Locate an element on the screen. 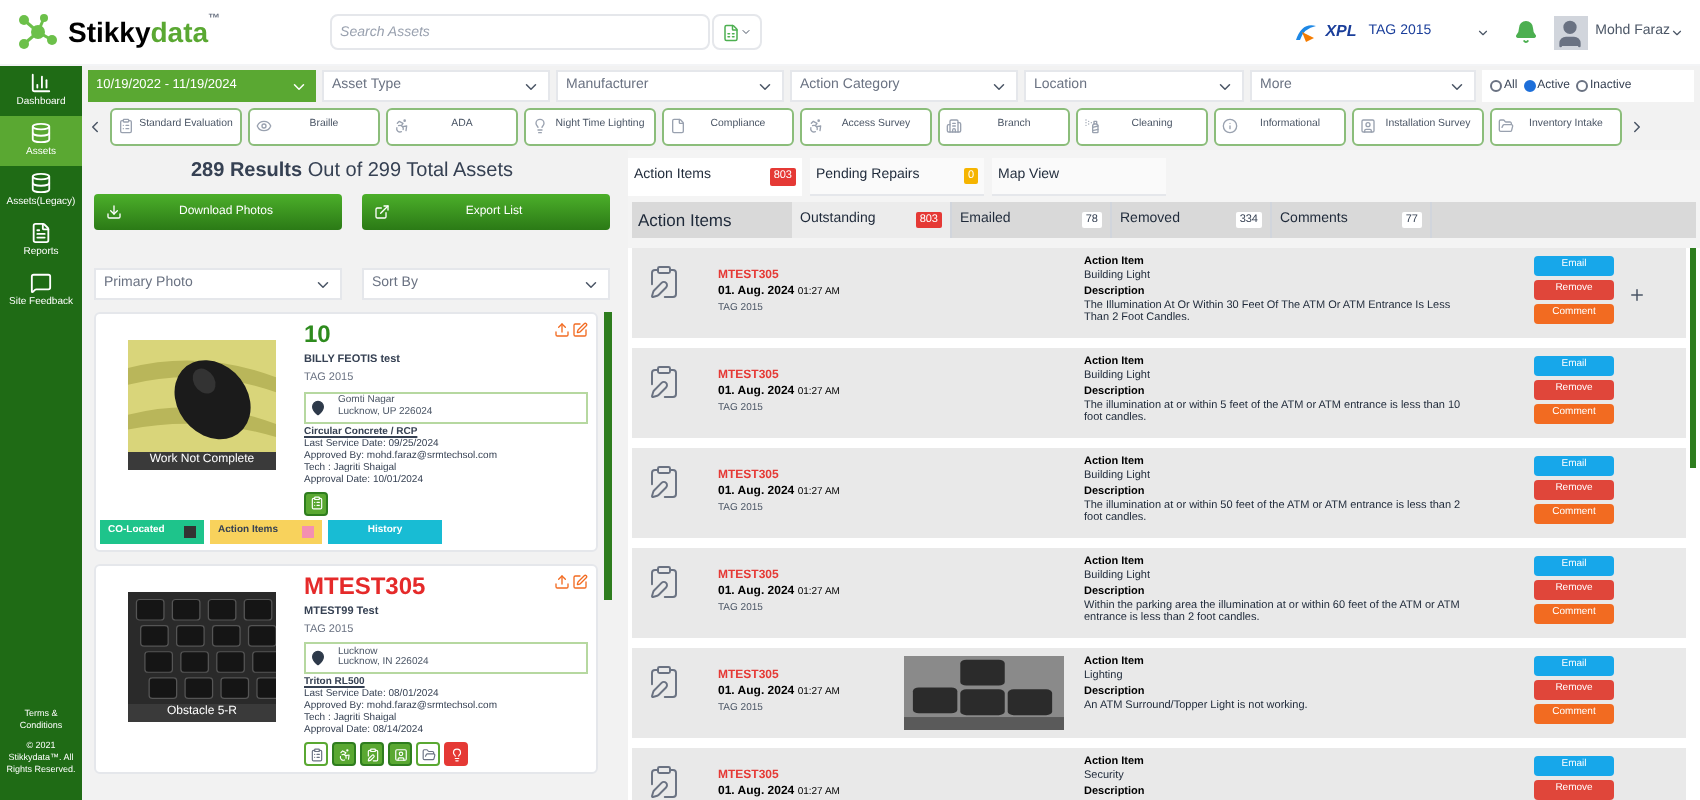 The height and width of the screenshot is (800, 1700). download-icon is located at coordinates (114, 212).